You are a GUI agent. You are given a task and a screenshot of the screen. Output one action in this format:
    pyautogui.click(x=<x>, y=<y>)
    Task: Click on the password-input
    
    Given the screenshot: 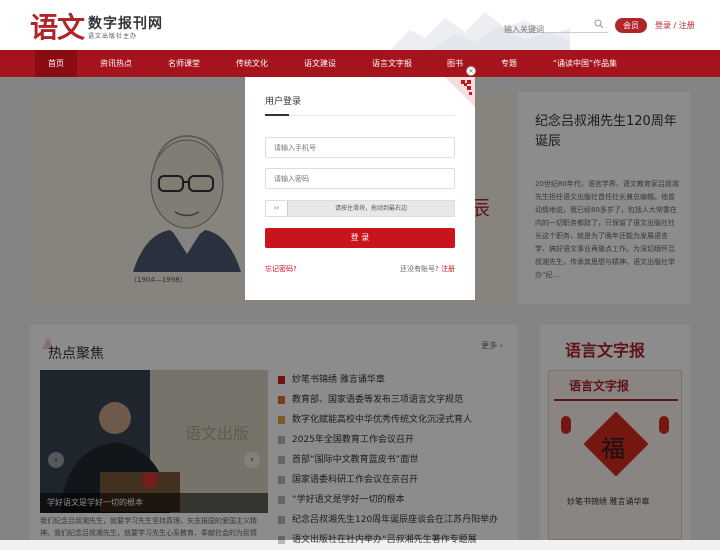 What is the action you would take?
    pyautogui.click(x=360, y=178)
    